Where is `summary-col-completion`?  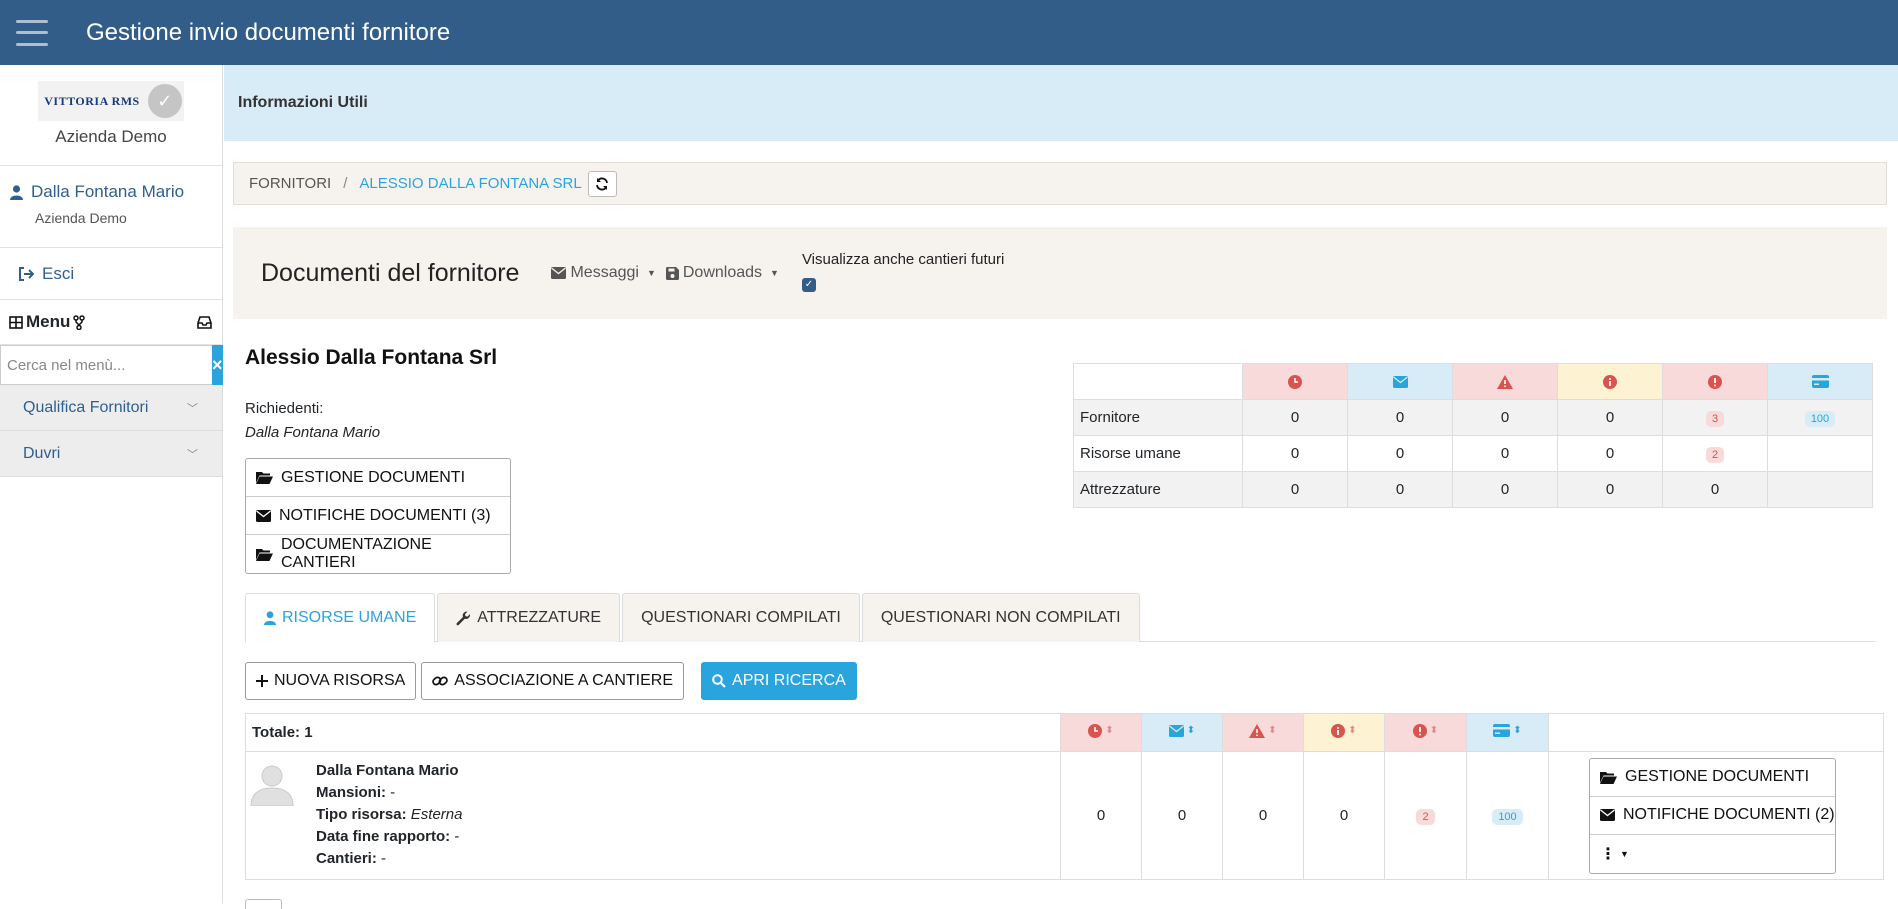 summary-col-completion is located at coordinates (1820, 381).